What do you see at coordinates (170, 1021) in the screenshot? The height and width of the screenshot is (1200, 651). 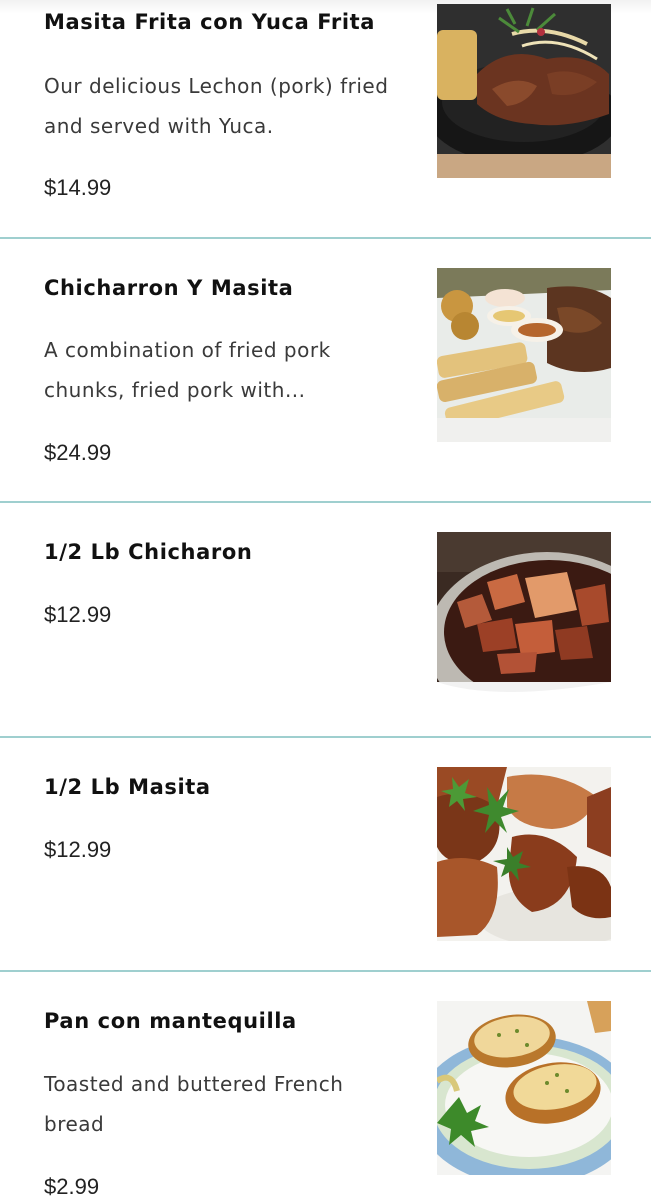 I see `item-name: Pan con mantequilla` at bounding box center [170, 1021].